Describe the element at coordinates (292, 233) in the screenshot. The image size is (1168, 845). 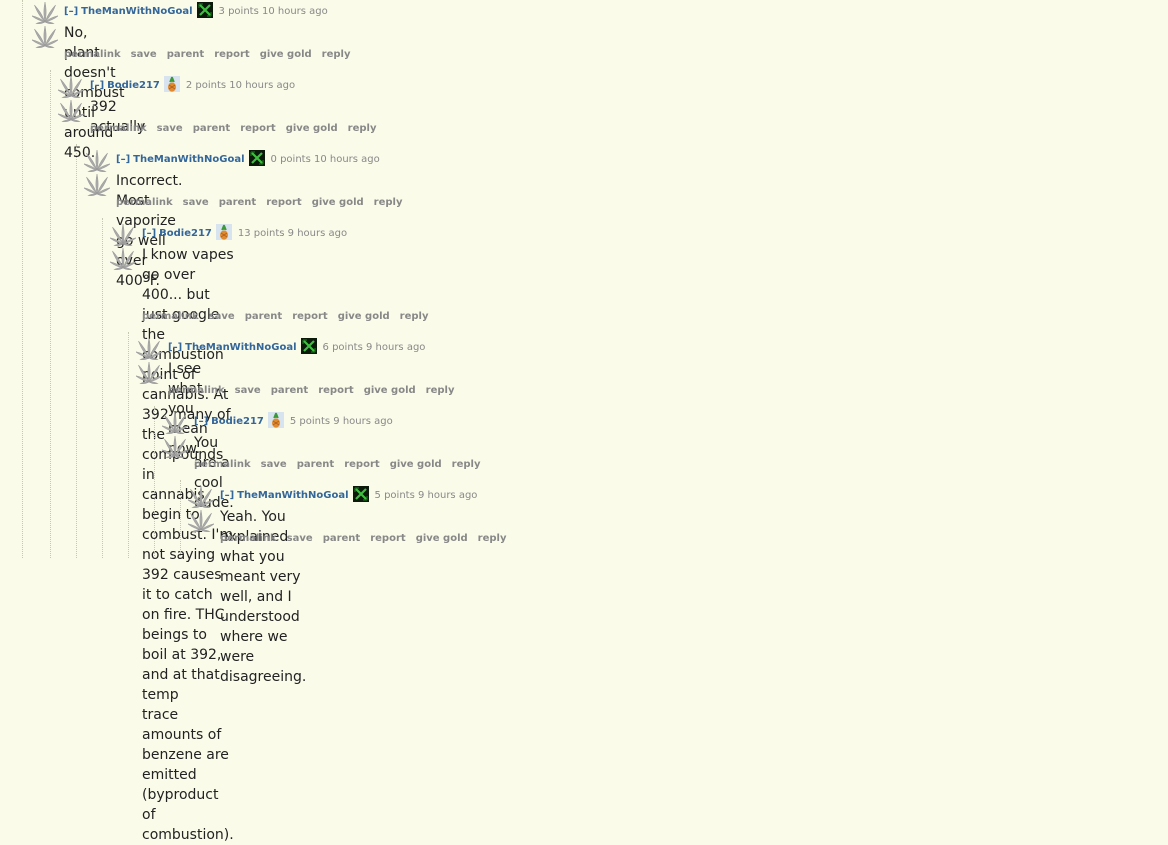
I see `score-and-time: 13 points 9 hours ago` at that location.